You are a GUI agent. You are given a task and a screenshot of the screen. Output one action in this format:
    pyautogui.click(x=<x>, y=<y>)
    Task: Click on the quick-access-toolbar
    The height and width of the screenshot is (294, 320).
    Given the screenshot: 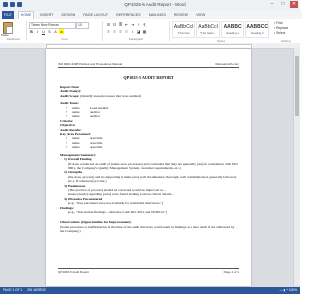 What is the action you would take?
    pyautogui.click(x=12, y=4)
    